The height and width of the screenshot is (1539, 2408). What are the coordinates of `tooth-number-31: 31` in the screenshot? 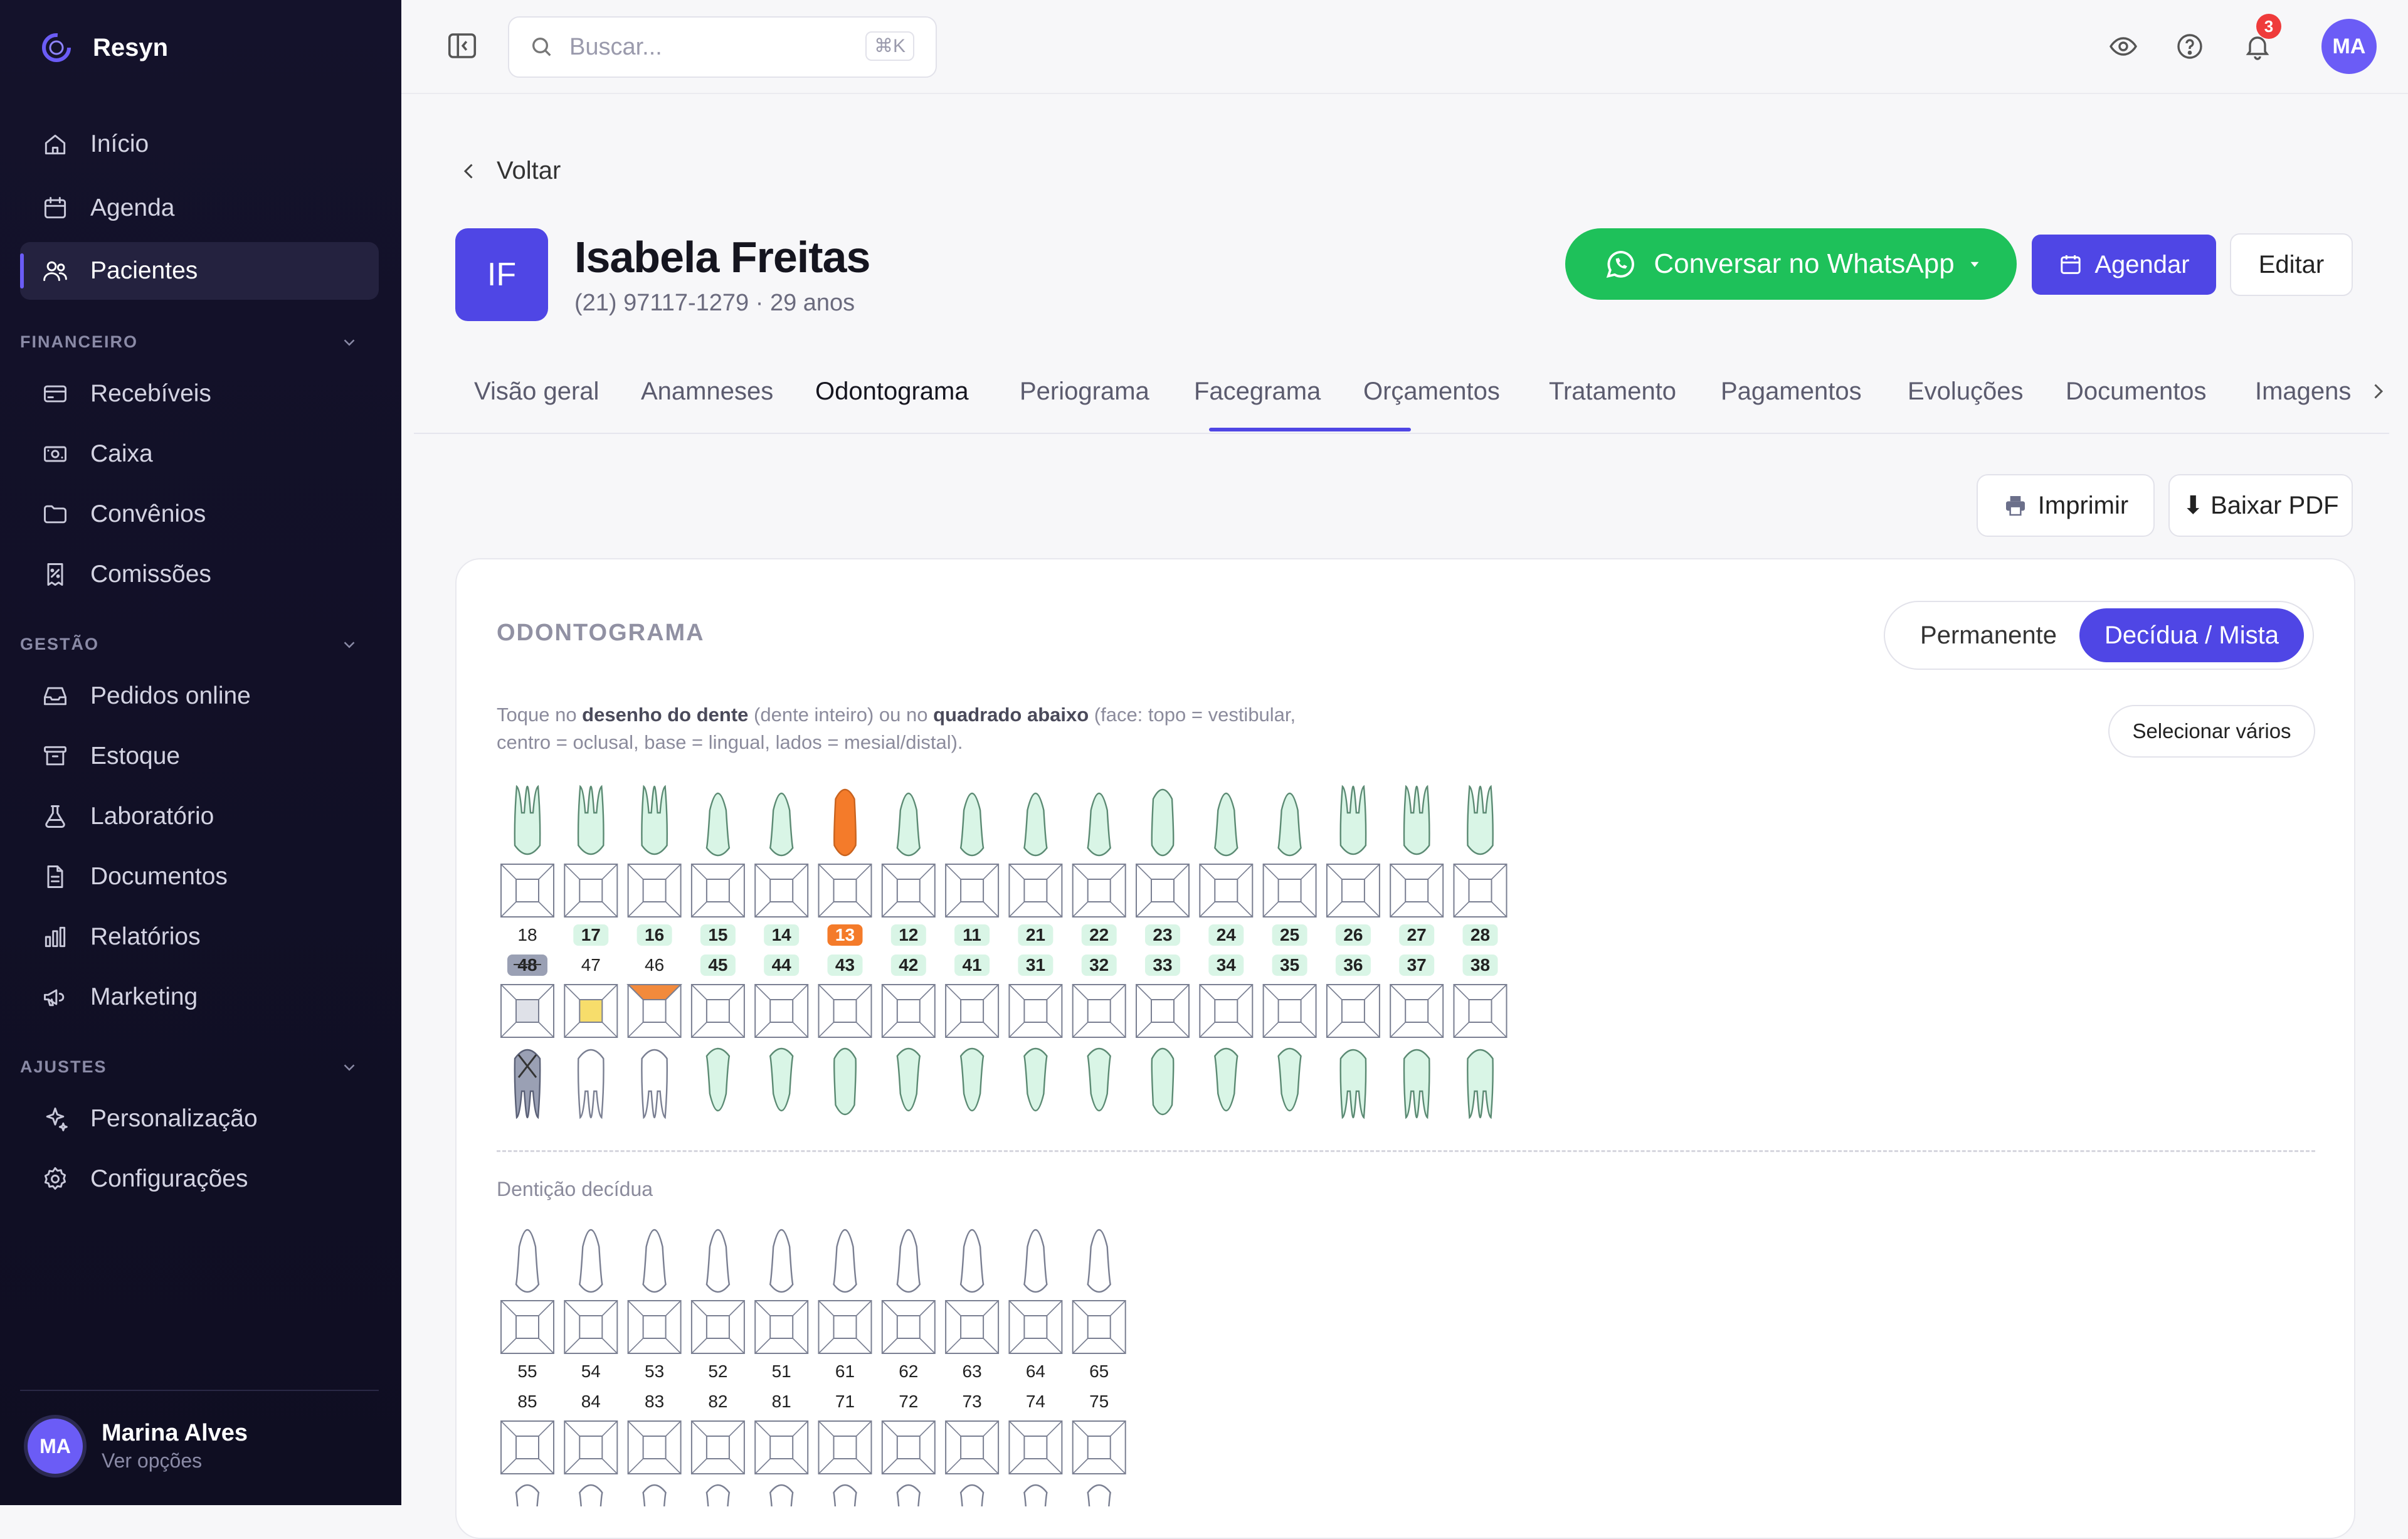 It's located at (1036, 965).